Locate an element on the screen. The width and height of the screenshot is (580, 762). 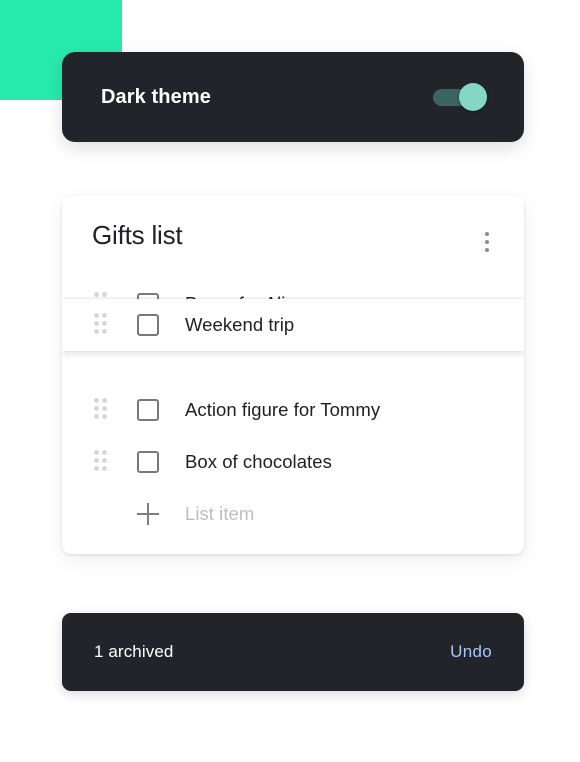
list-item-label: Action figure for Tommy is located at coordinates (283, 409).